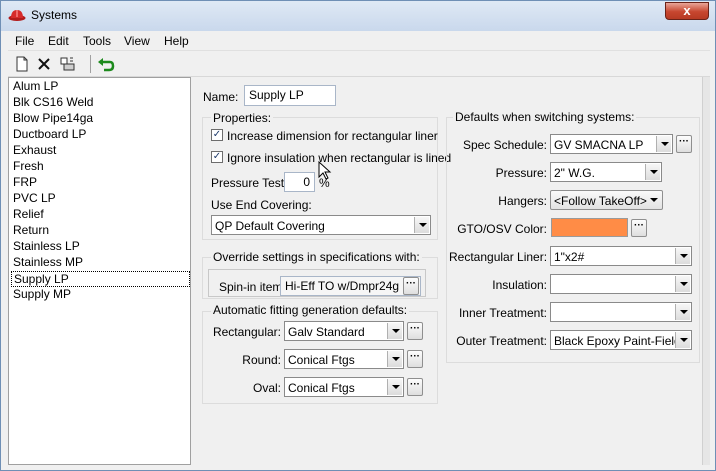  I want to click on spin-in-browse-button: ···, so click(411, 286).